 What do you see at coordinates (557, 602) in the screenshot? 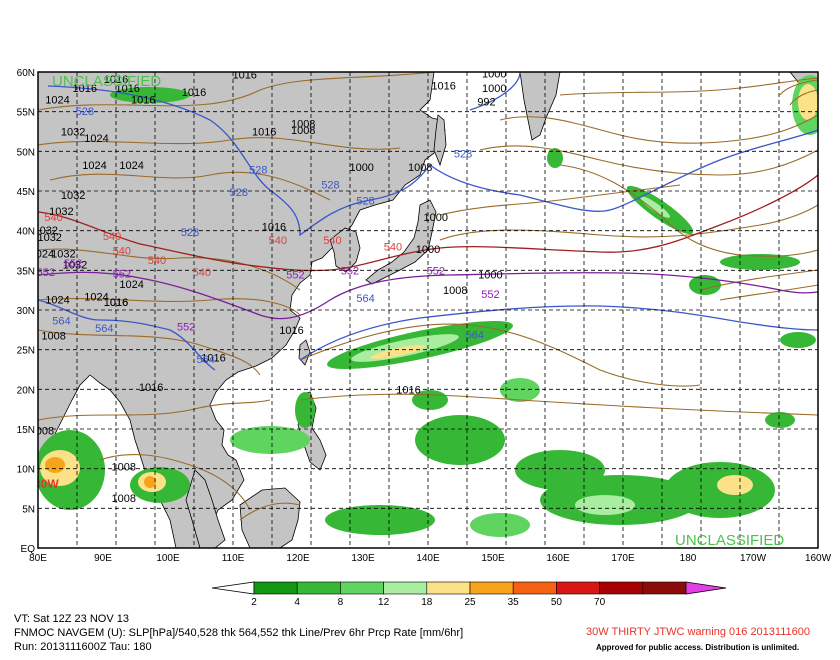
I see `legend-tick-label: 50` at bounding box center [557, 602].